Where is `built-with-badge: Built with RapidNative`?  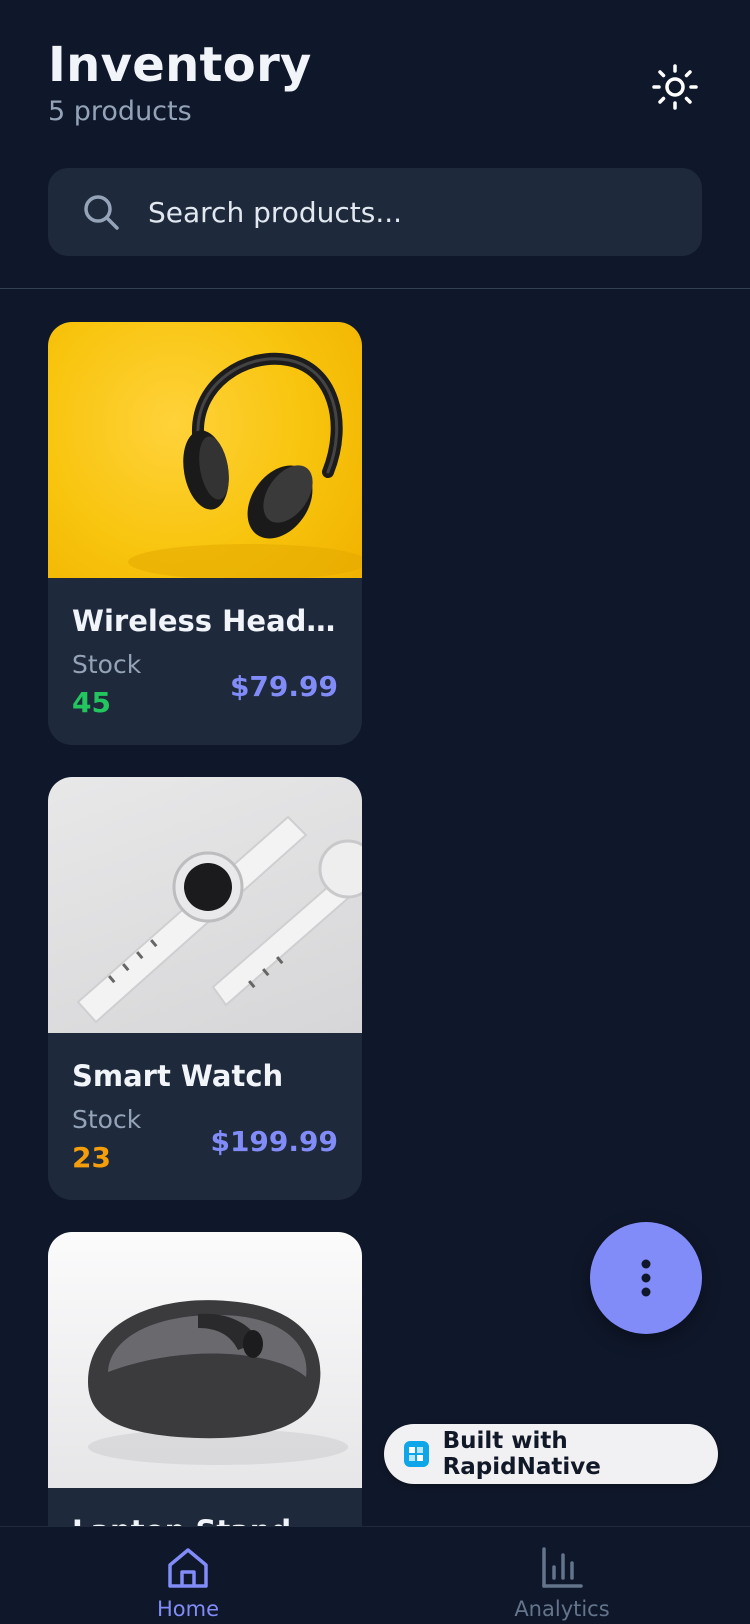 built-with-badge: Built with RapidNative is located at coordinates (551, 1454).